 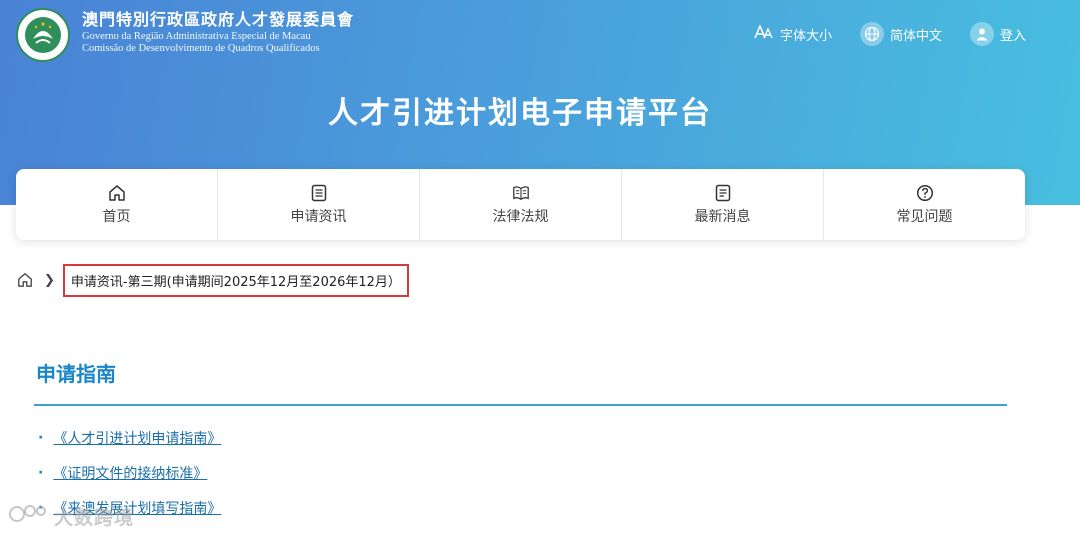 I want to click on login-button: 登入, so click(x=997, y=34).